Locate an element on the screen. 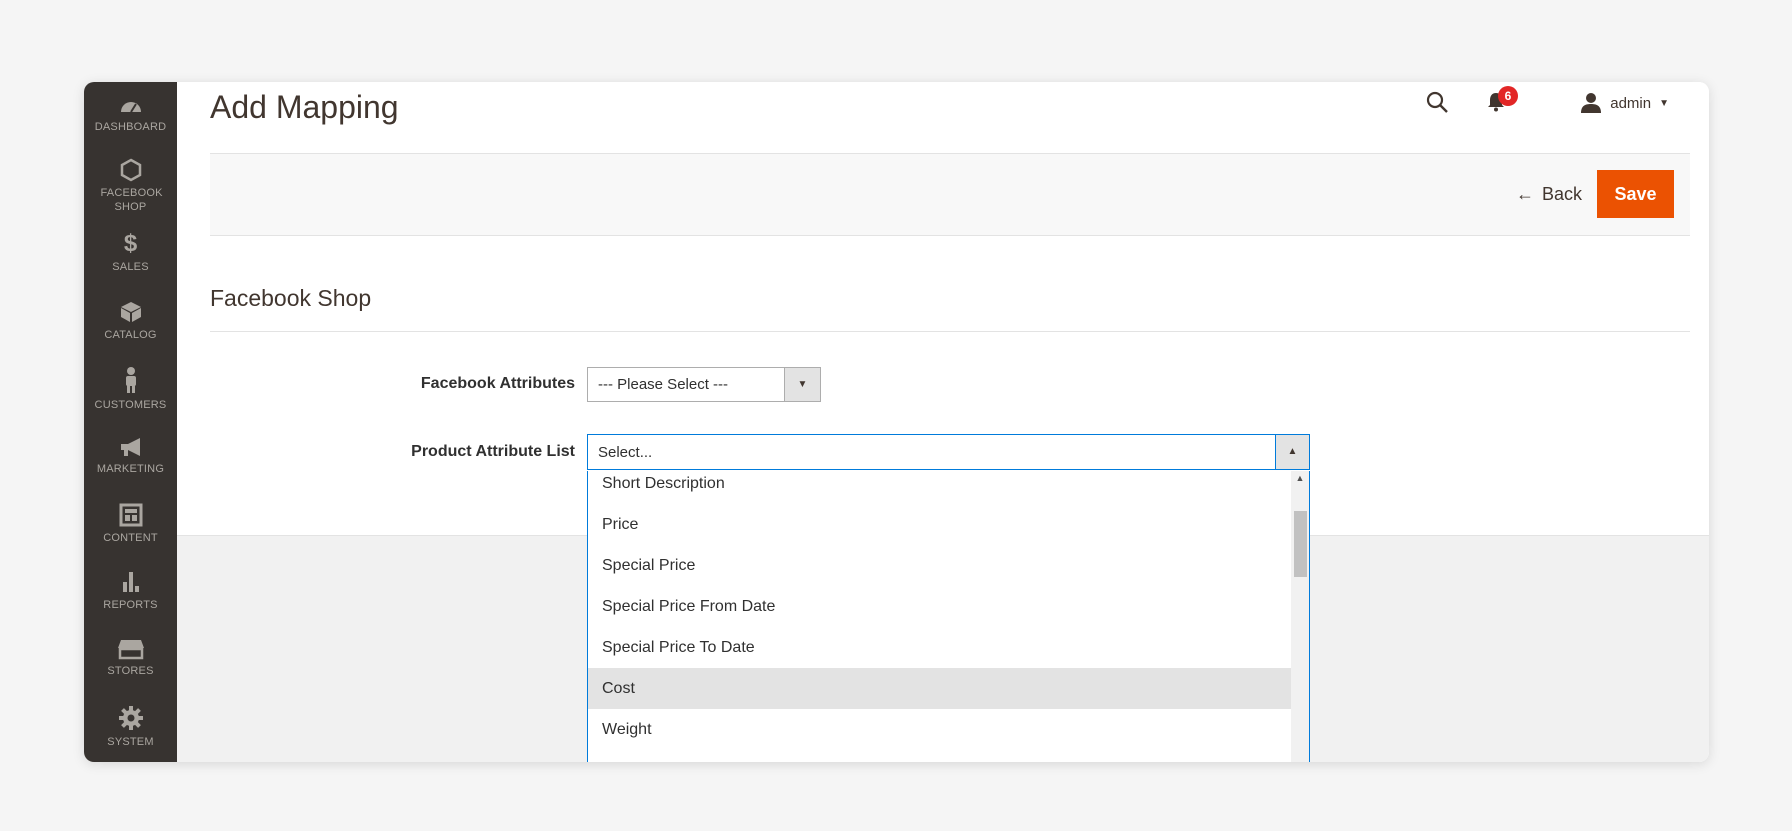 The width and height of the screenshot is (1792, 831). product-attribute-select: Select... ▲ is located at coordinates (948, 452).